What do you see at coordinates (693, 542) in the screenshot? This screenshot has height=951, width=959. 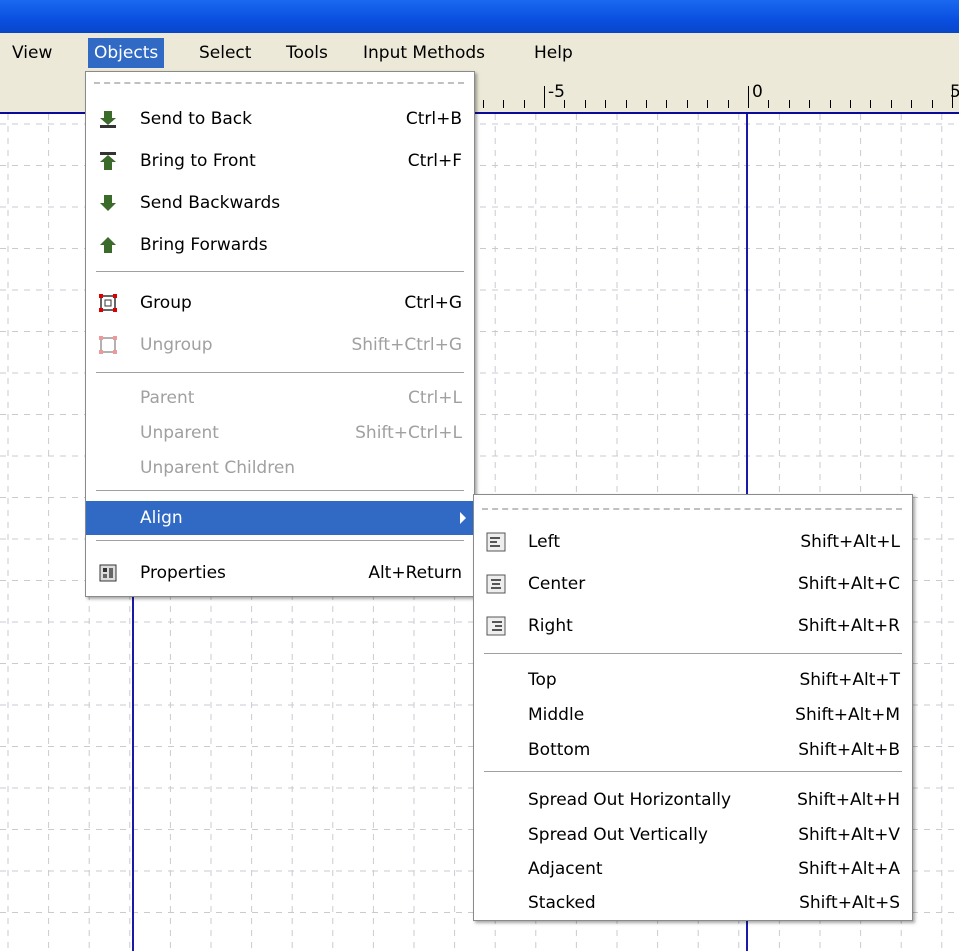 I see `menu-item-align-left: Left Shift+Alt+L` at bounding box center [693, 542].